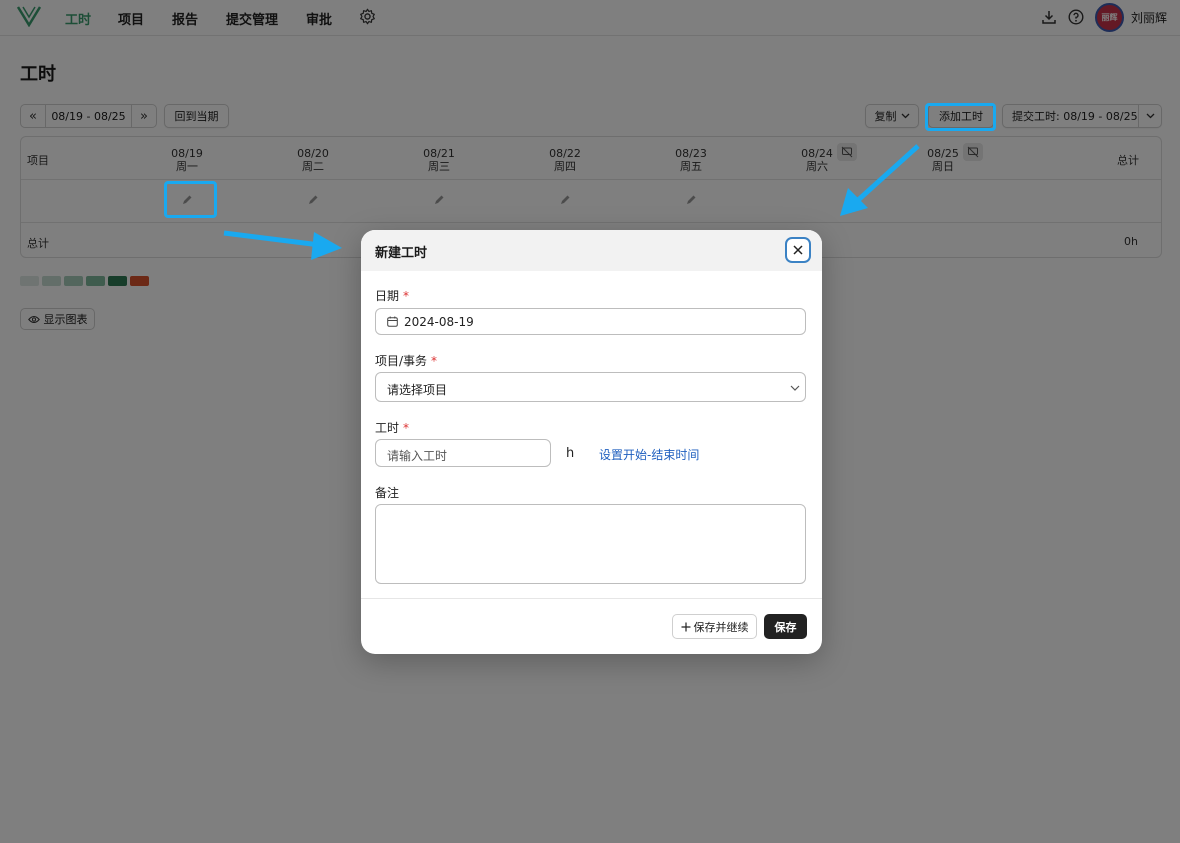 This screenshot has width=1180, height=843. I want to click on date-label: 日期 *, so click(392, 295).